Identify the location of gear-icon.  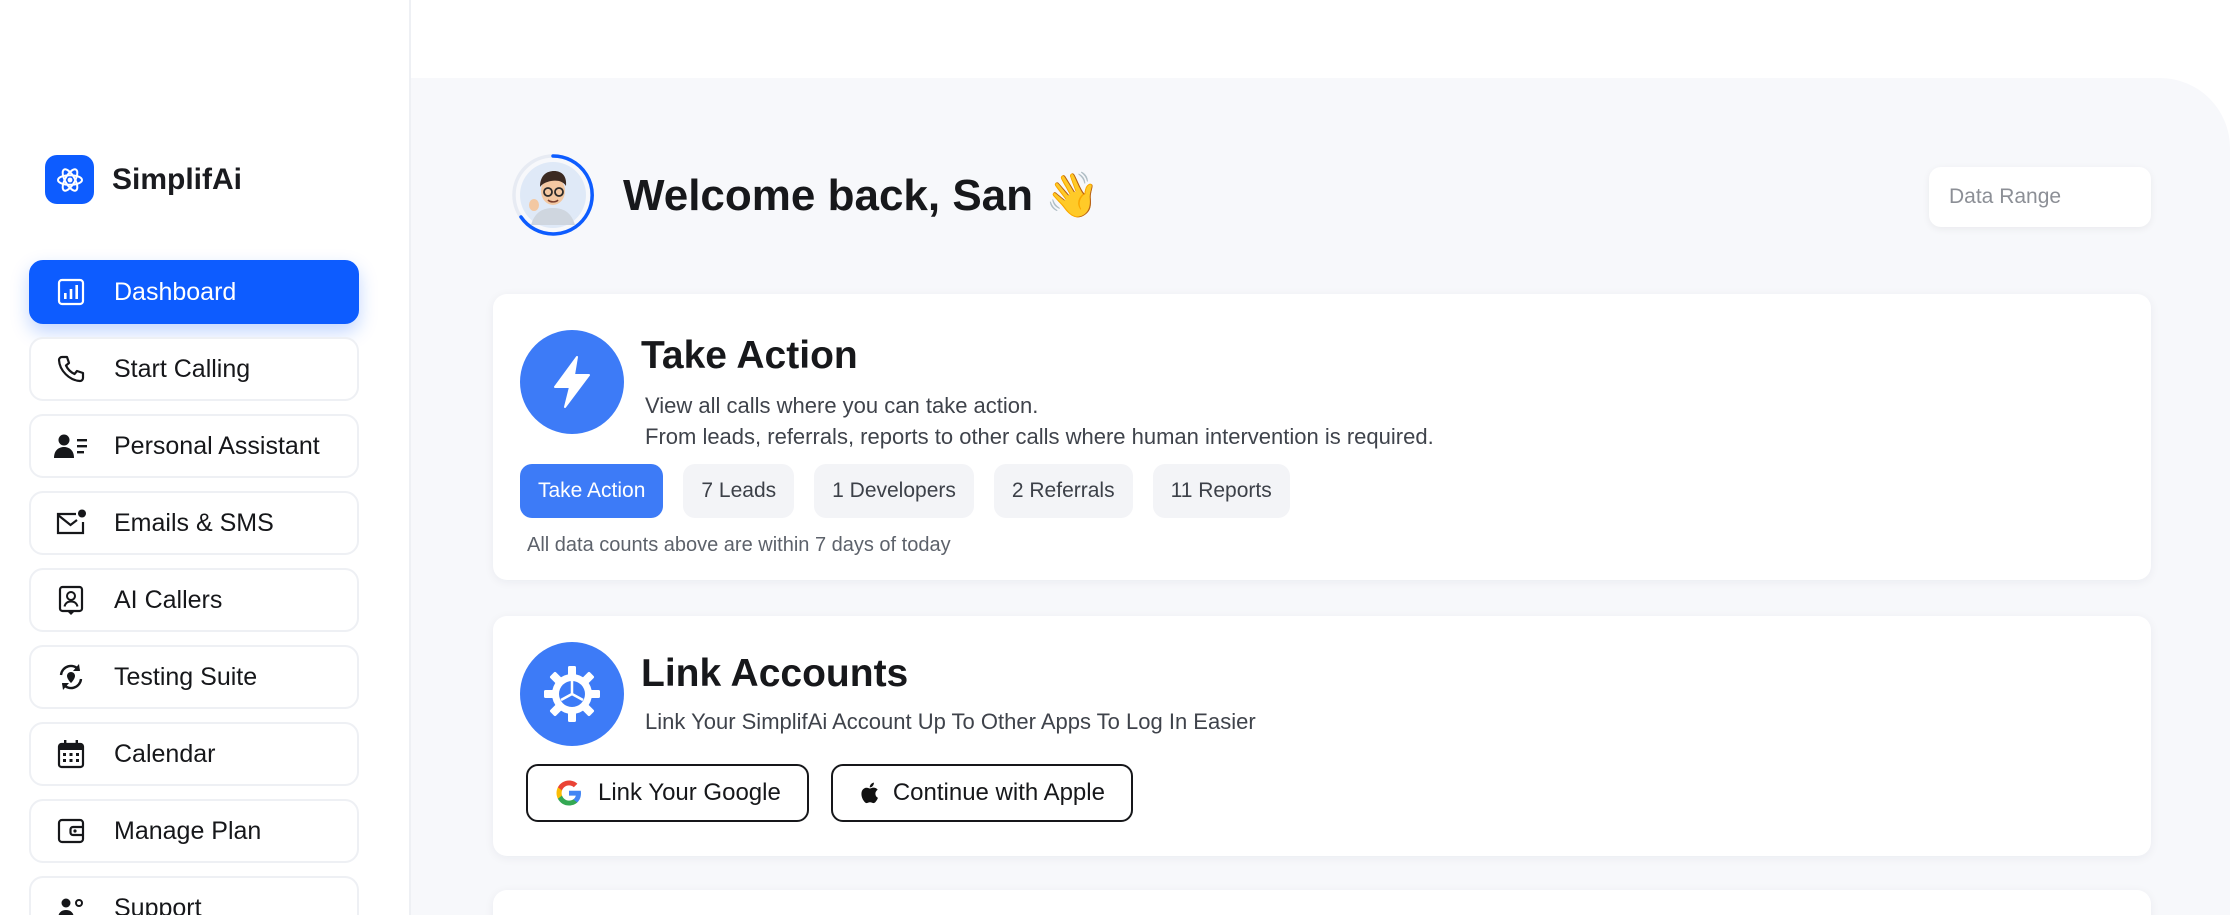
(572, 694).